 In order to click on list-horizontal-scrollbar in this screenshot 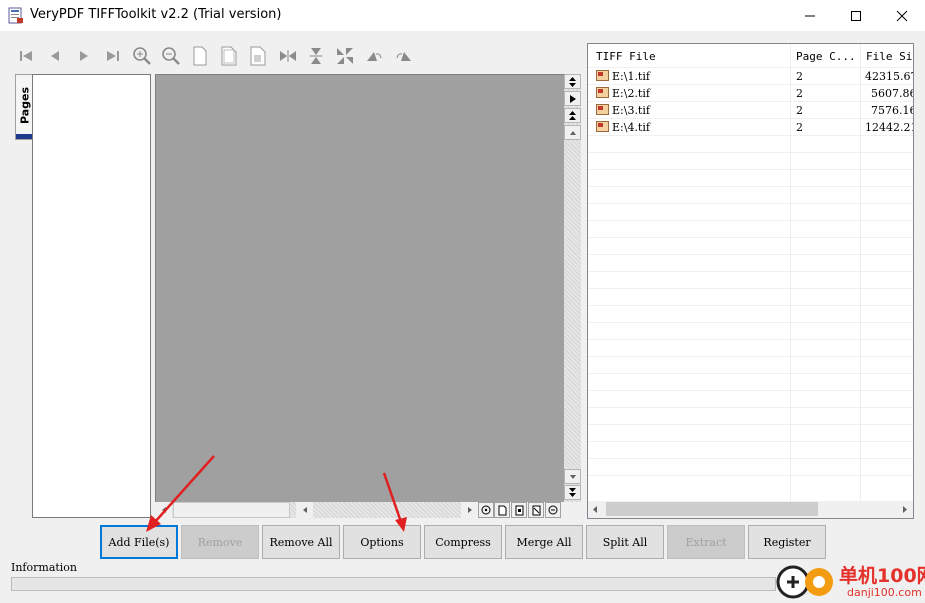, I will do `click(750, 509)`.